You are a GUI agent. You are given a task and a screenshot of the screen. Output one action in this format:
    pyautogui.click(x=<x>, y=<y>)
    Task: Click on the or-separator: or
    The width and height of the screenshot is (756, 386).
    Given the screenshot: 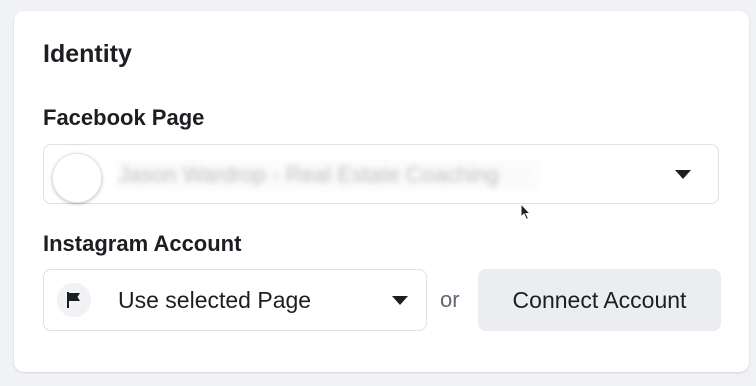 What is the action you would take?
    pyautogui.click(x=450, y=299)
    